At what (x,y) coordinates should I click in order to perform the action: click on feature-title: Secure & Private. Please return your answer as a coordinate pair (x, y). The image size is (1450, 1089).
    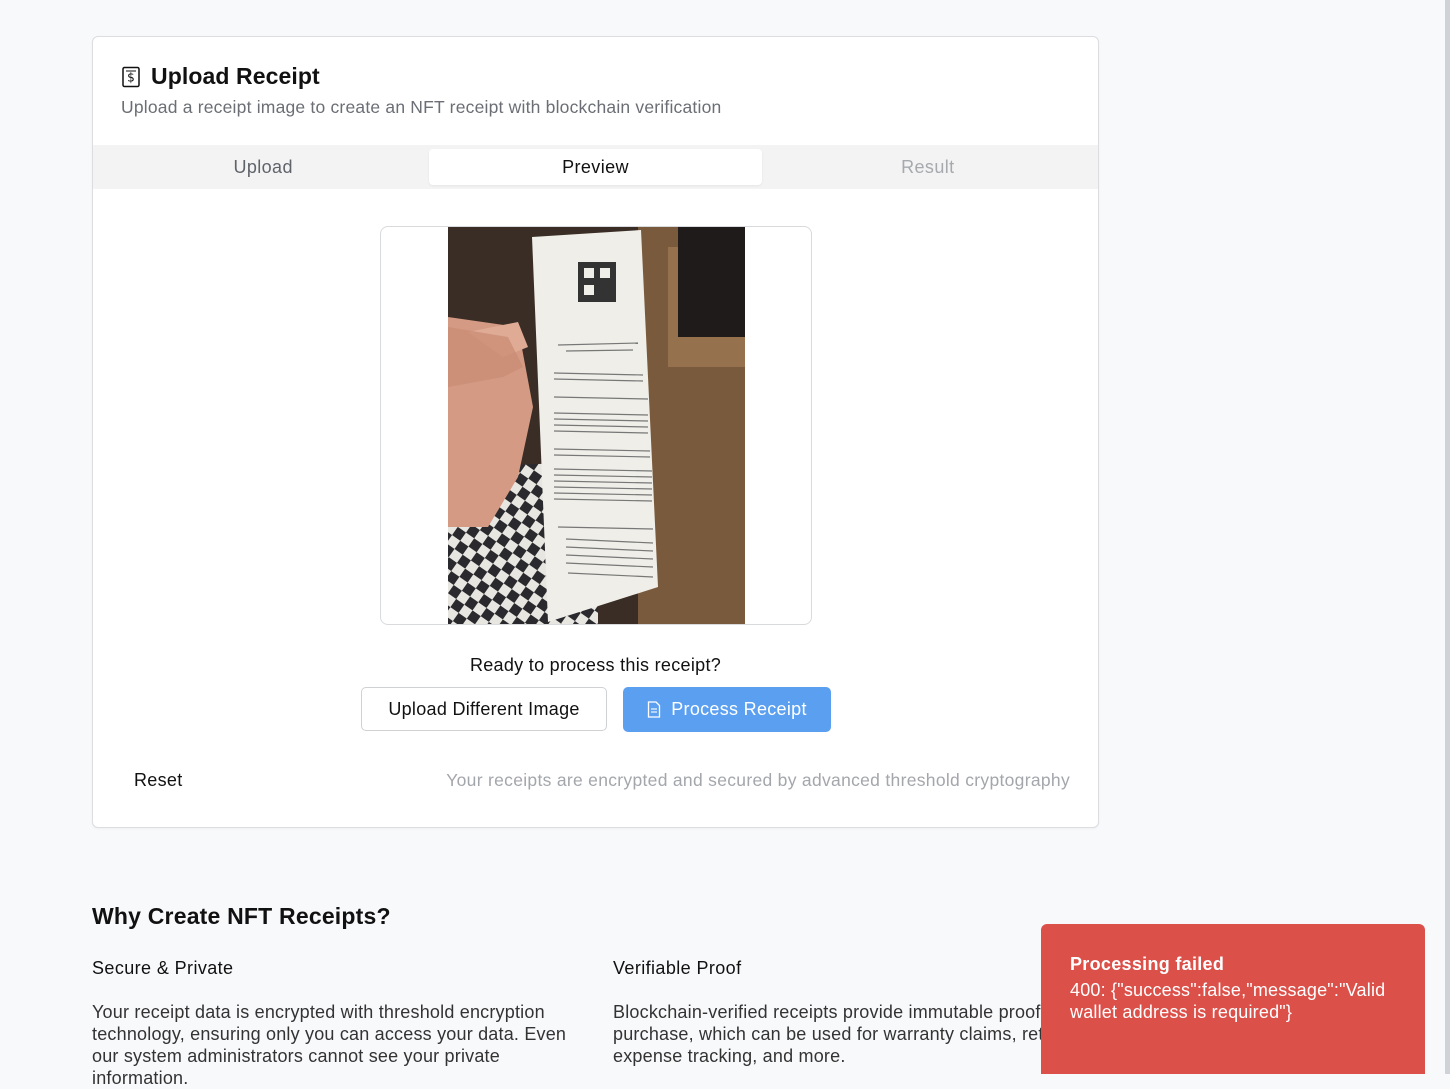
    Looking at the image, I should click on (163, 968).